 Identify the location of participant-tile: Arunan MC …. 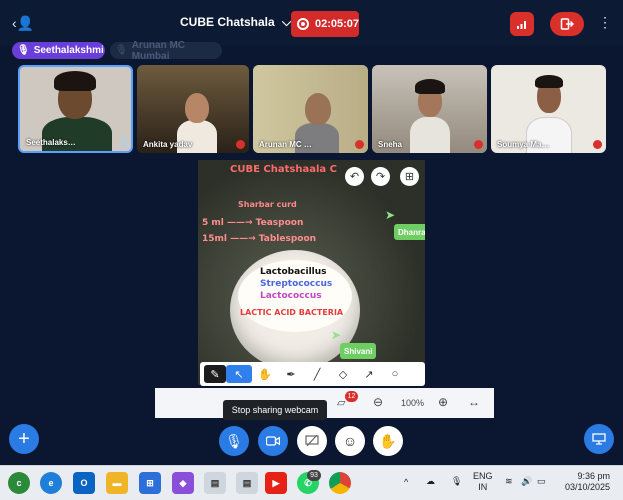
(310, 109).